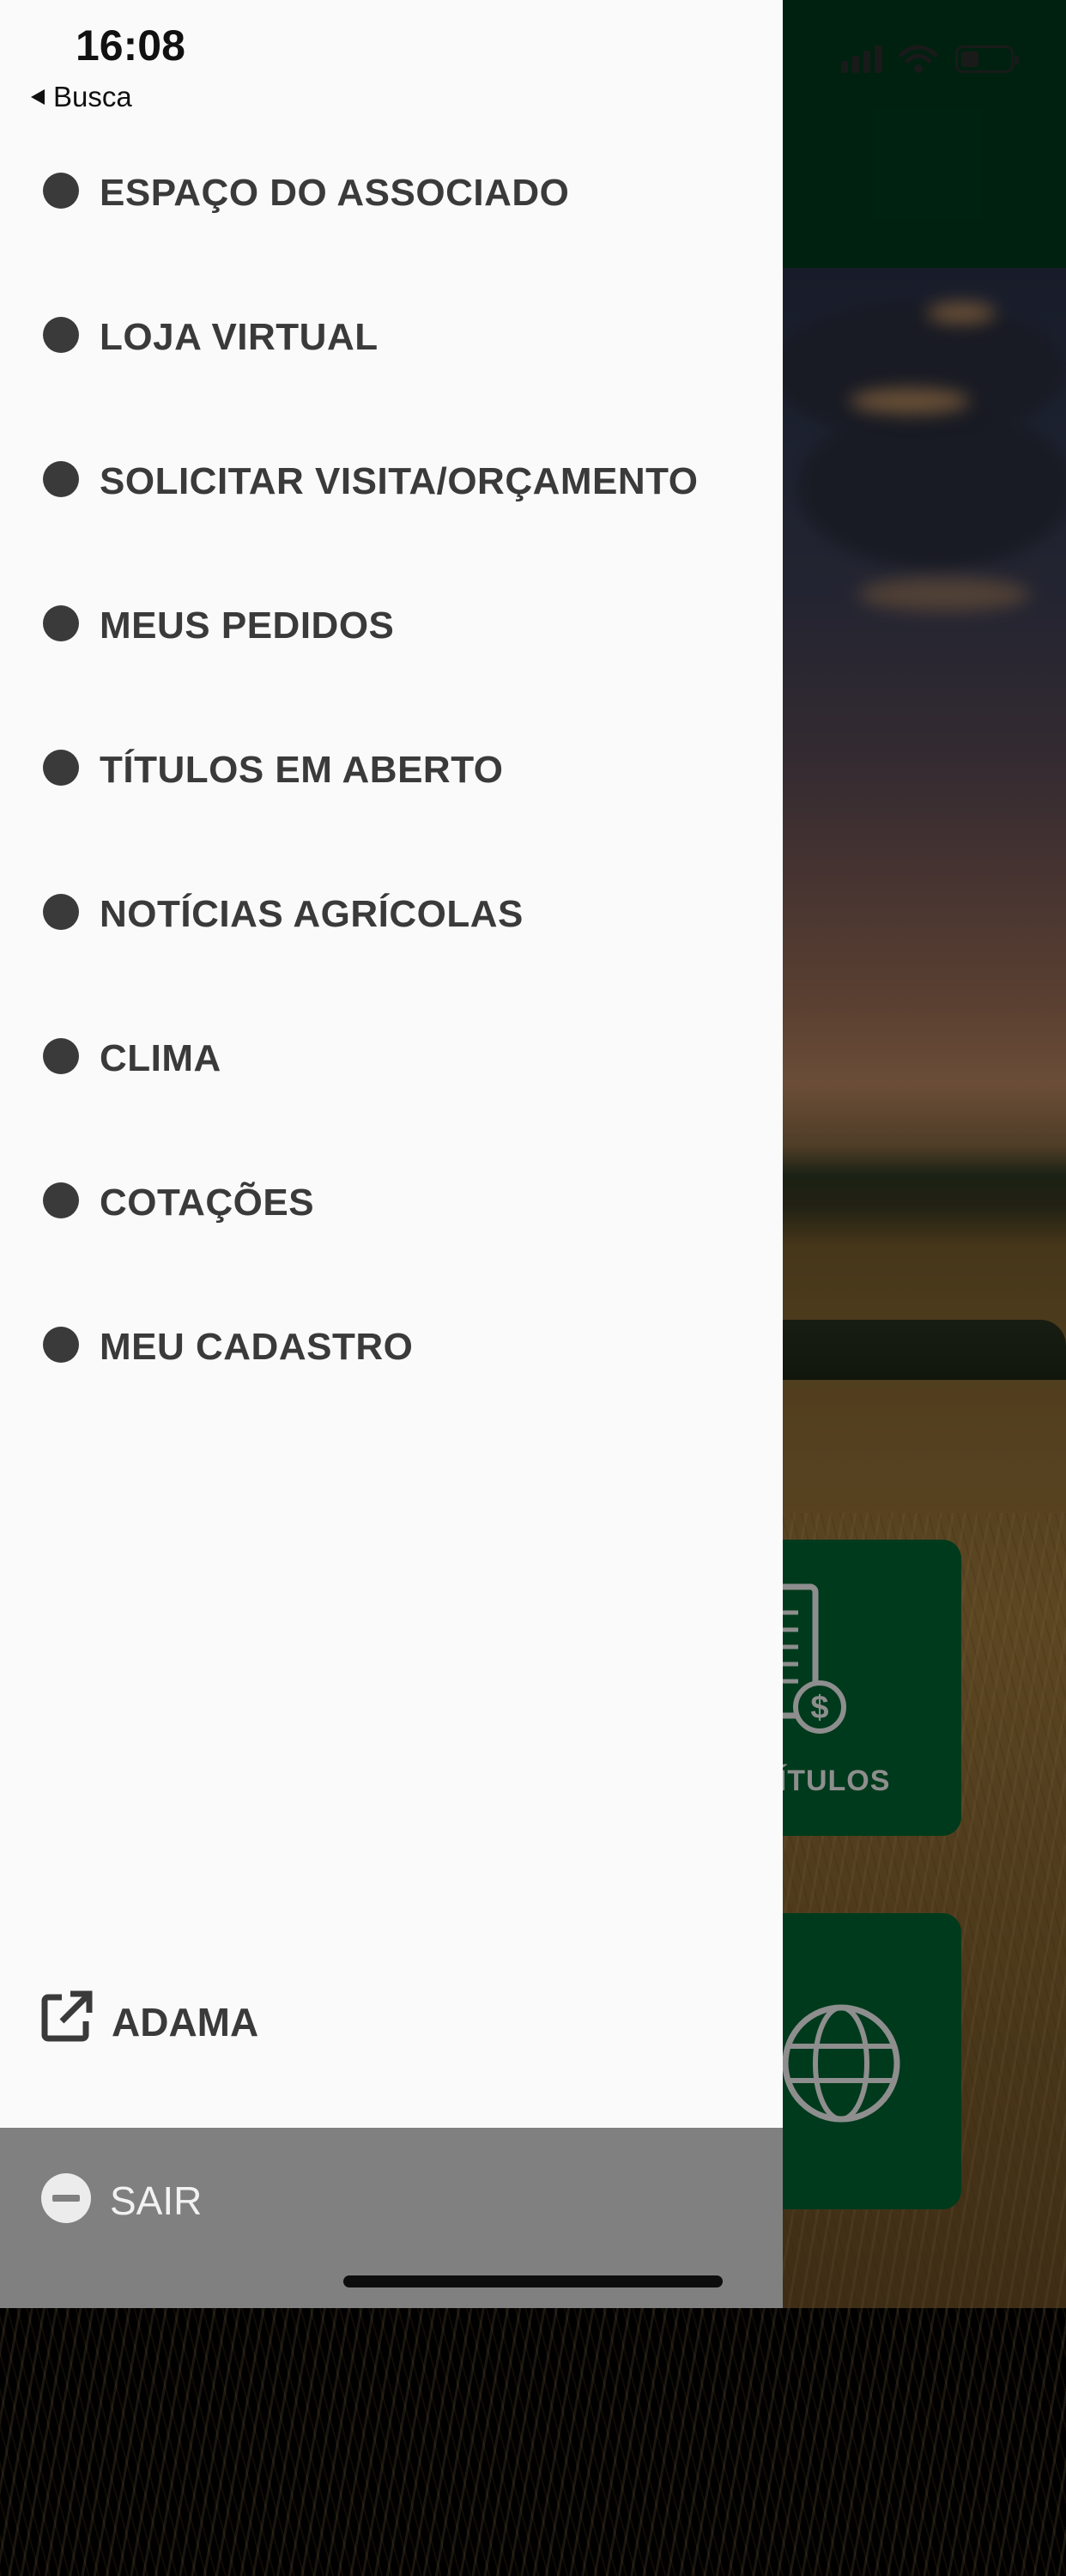 This screenshot has height=2576, width=1066. Describe the element at coordinates (67, 2016) in the screenshot. I see `external-link-icon` at that location.